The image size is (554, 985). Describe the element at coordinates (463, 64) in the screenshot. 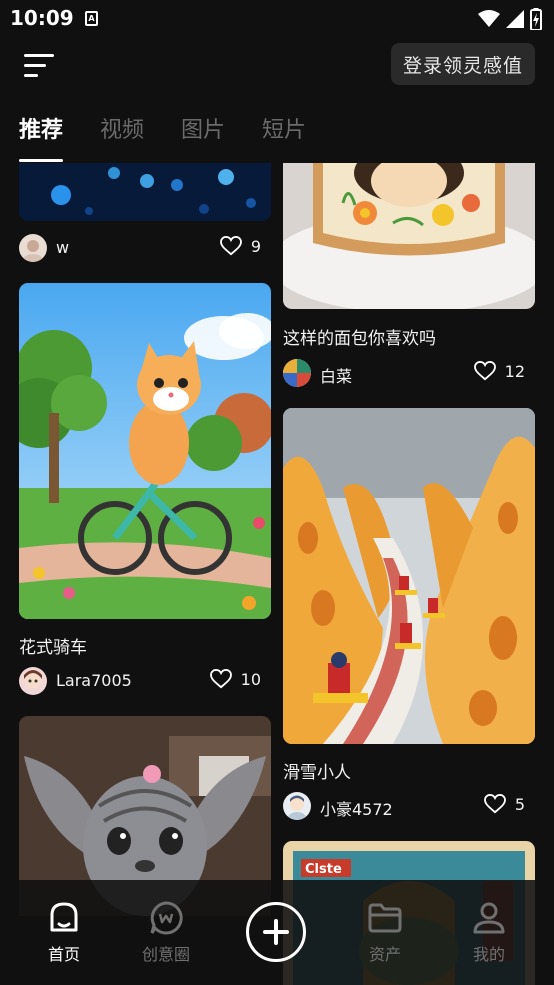

I see `login-button: 登录领灵感值` at that location.